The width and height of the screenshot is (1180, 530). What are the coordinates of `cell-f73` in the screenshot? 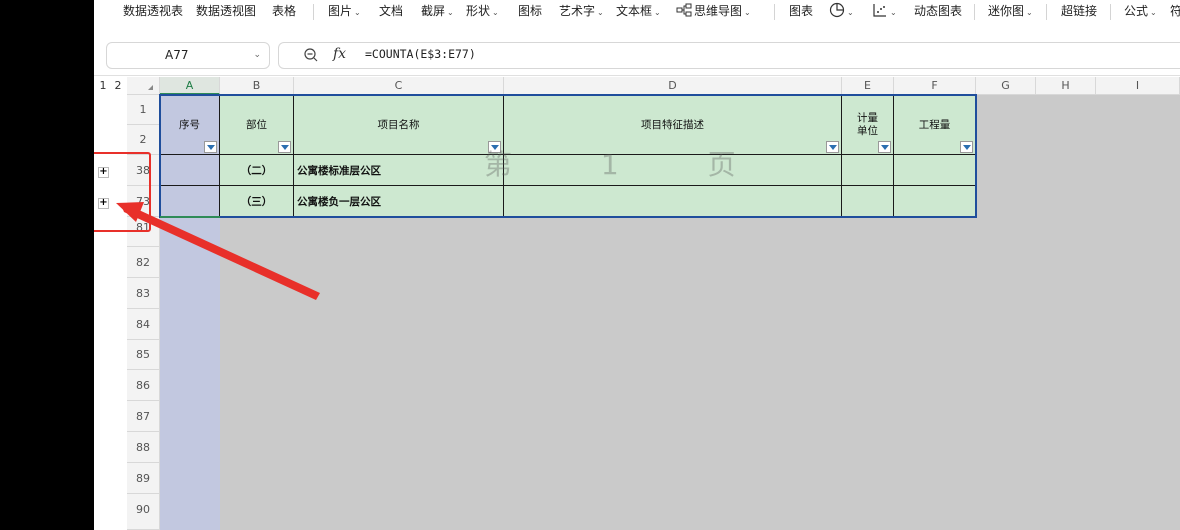 It's located at (935, 201).